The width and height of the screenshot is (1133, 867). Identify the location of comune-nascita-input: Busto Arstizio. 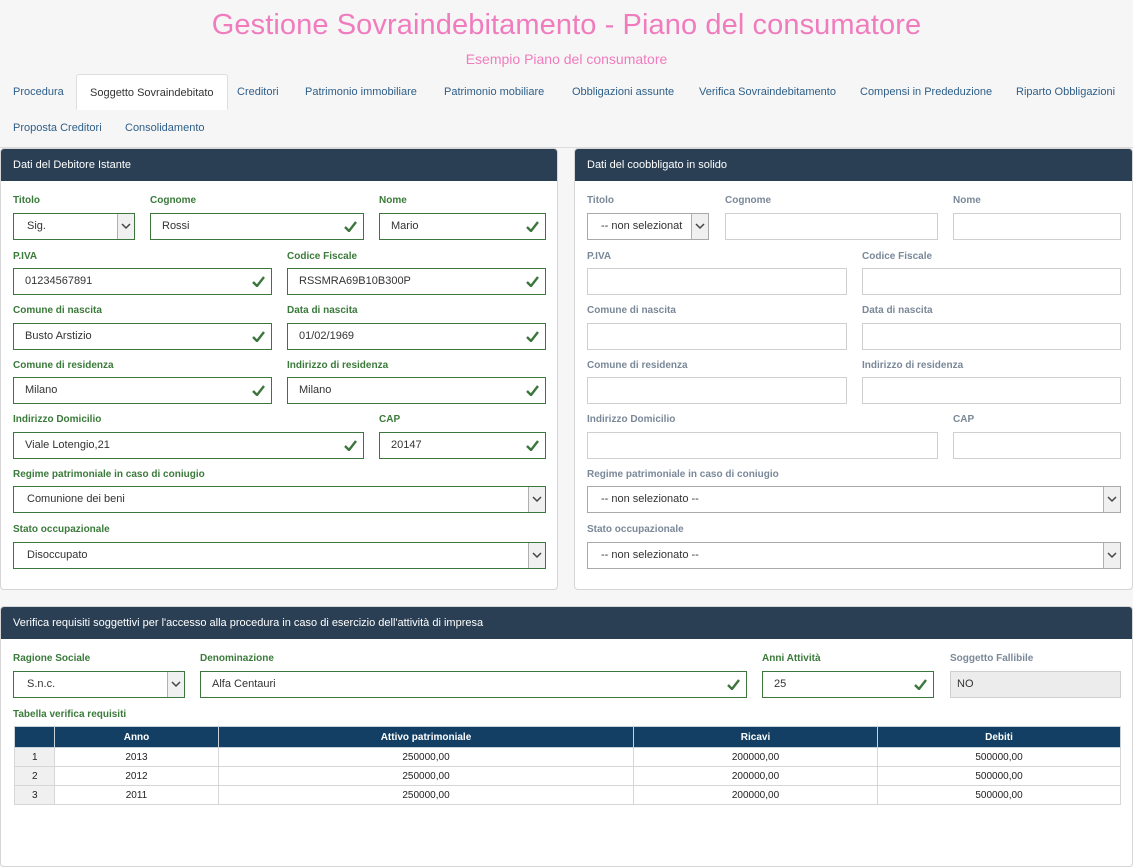
(142, 336).